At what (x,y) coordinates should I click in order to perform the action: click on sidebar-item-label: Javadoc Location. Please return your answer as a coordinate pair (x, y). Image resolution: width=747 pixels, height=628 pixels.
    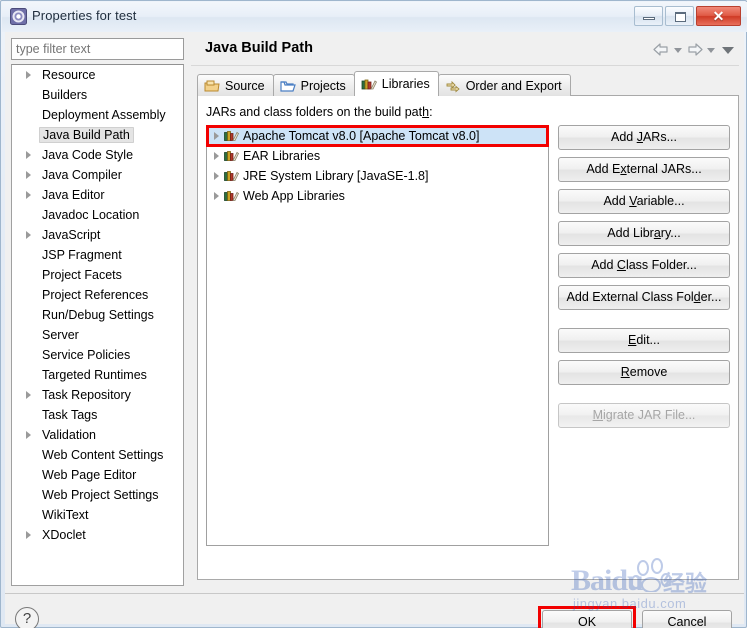
    Looking at the image, I should click on (91, 215).